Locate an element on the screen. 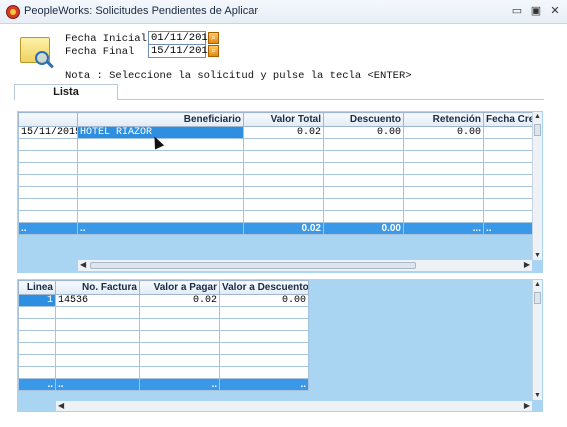 The image size is (567, 427). solicitudes-vertical-scrollbar: ▲ ▼ is located at coordinates (537, 186).